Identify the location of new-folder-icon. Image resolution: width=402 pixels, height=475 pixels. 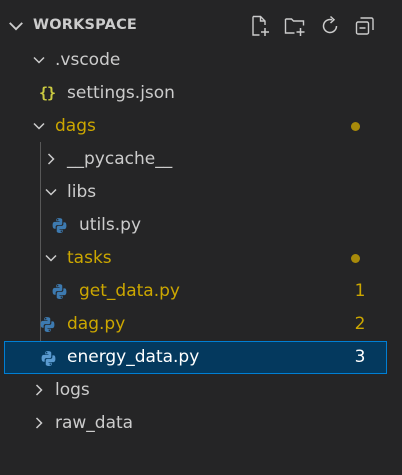
(295, 26).